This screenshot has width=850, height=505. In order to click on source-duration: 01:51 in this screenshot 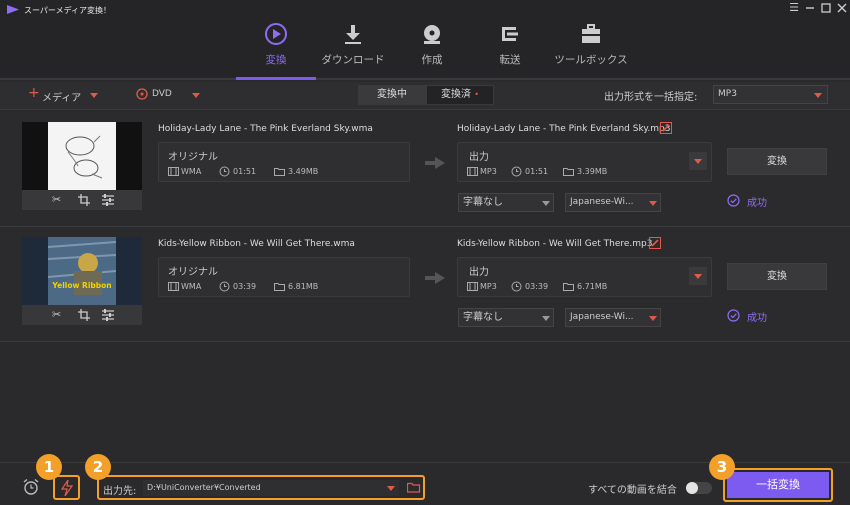, I will do `click(245, 171)`.